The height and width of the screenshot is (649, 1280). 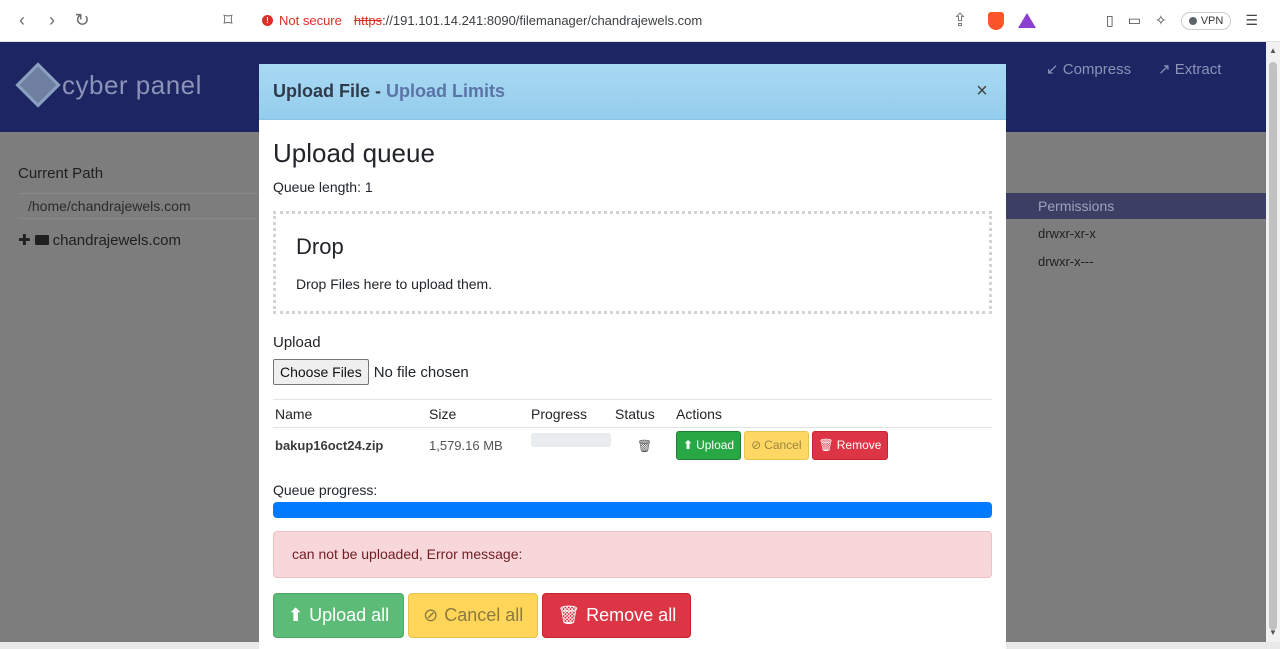 I want to click on remove-all-button: 🗑 Remove all, so click(x=617, y=615).